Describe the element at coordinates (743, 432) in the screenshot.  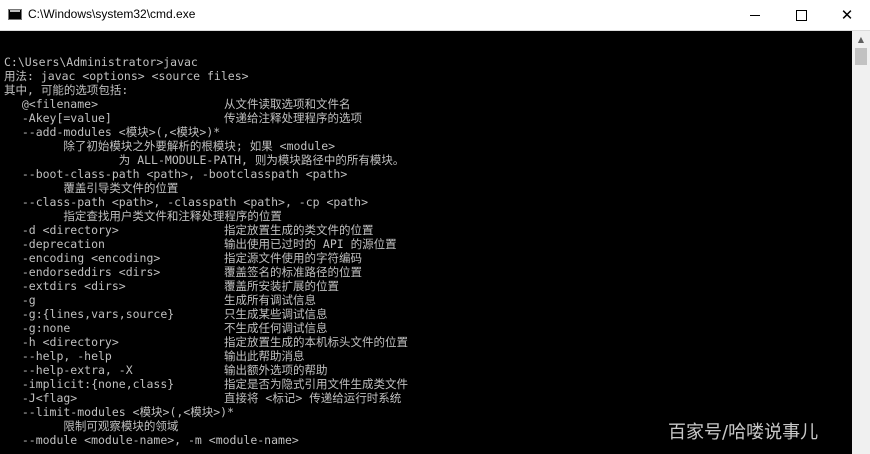
I see `watermark-text: 百家号/哈喽说事儿` at that location.